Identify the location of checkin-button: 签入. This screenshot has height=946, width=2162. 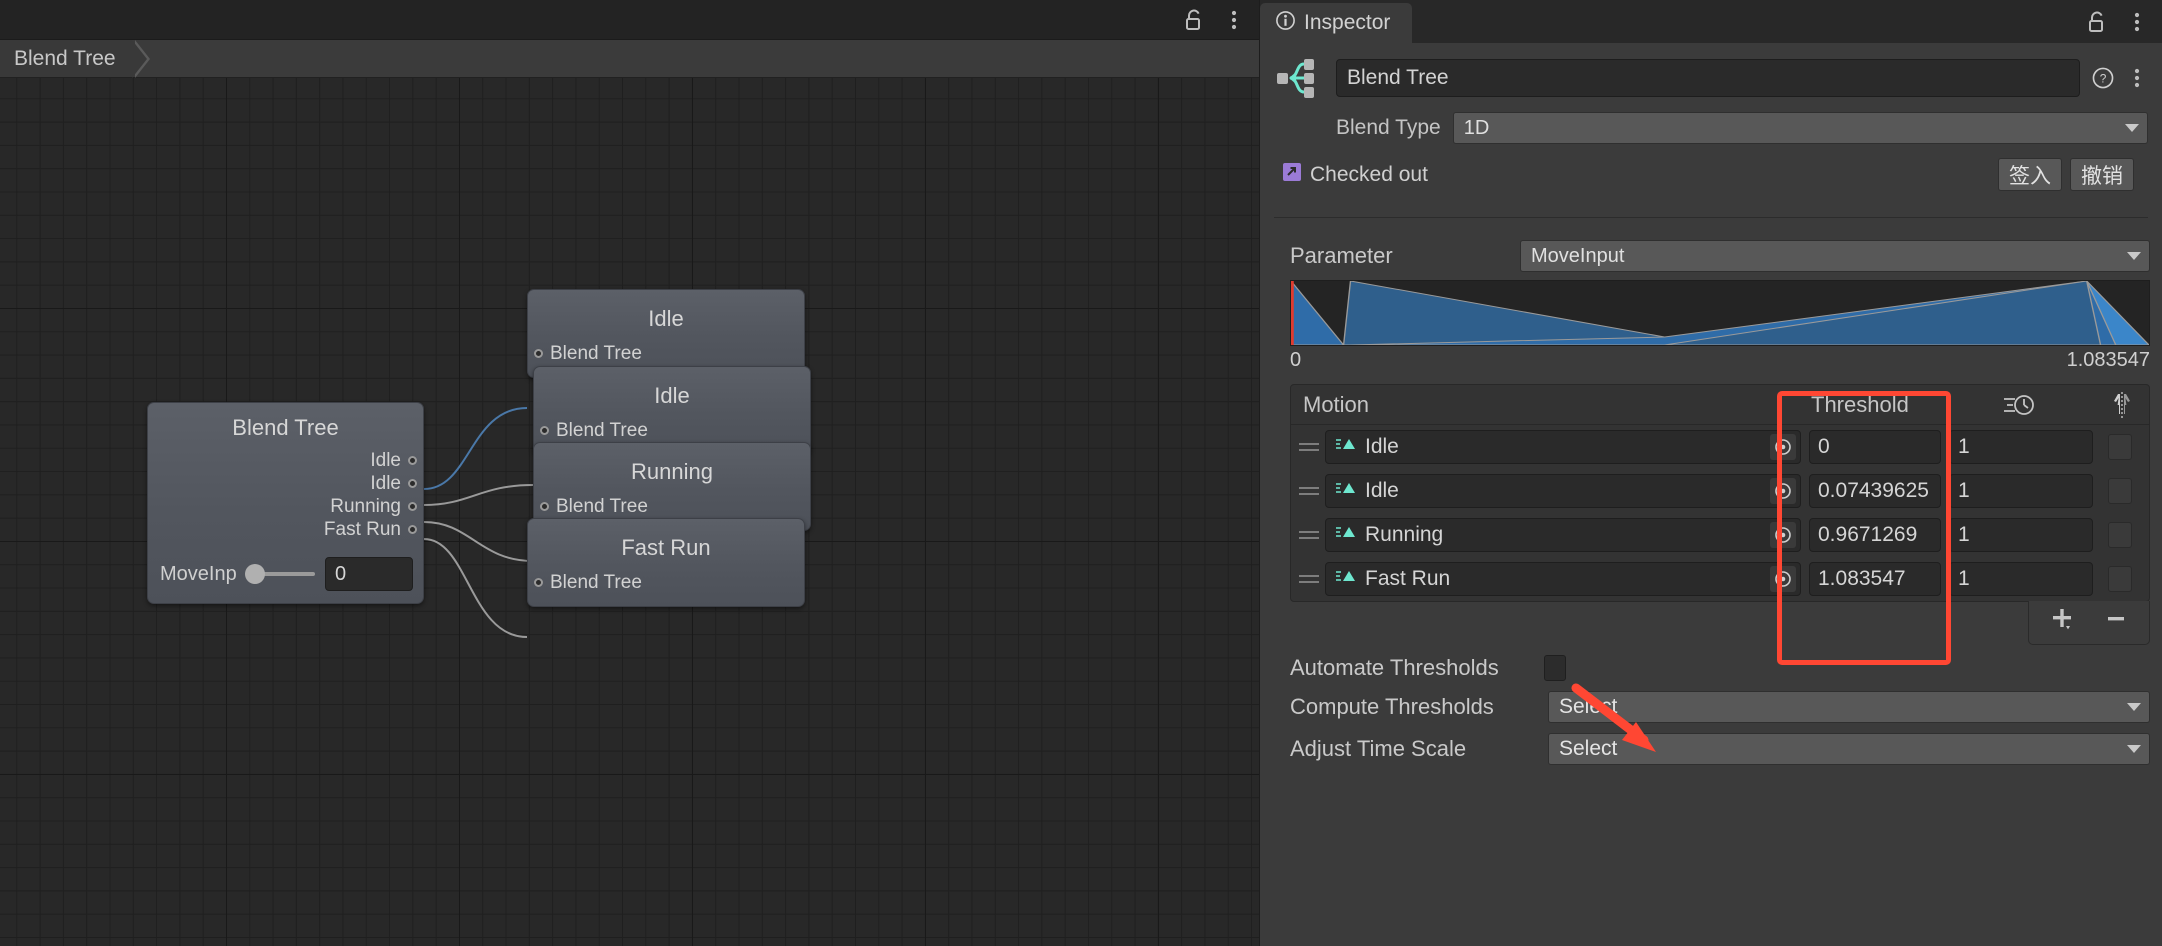
(2030, 174).